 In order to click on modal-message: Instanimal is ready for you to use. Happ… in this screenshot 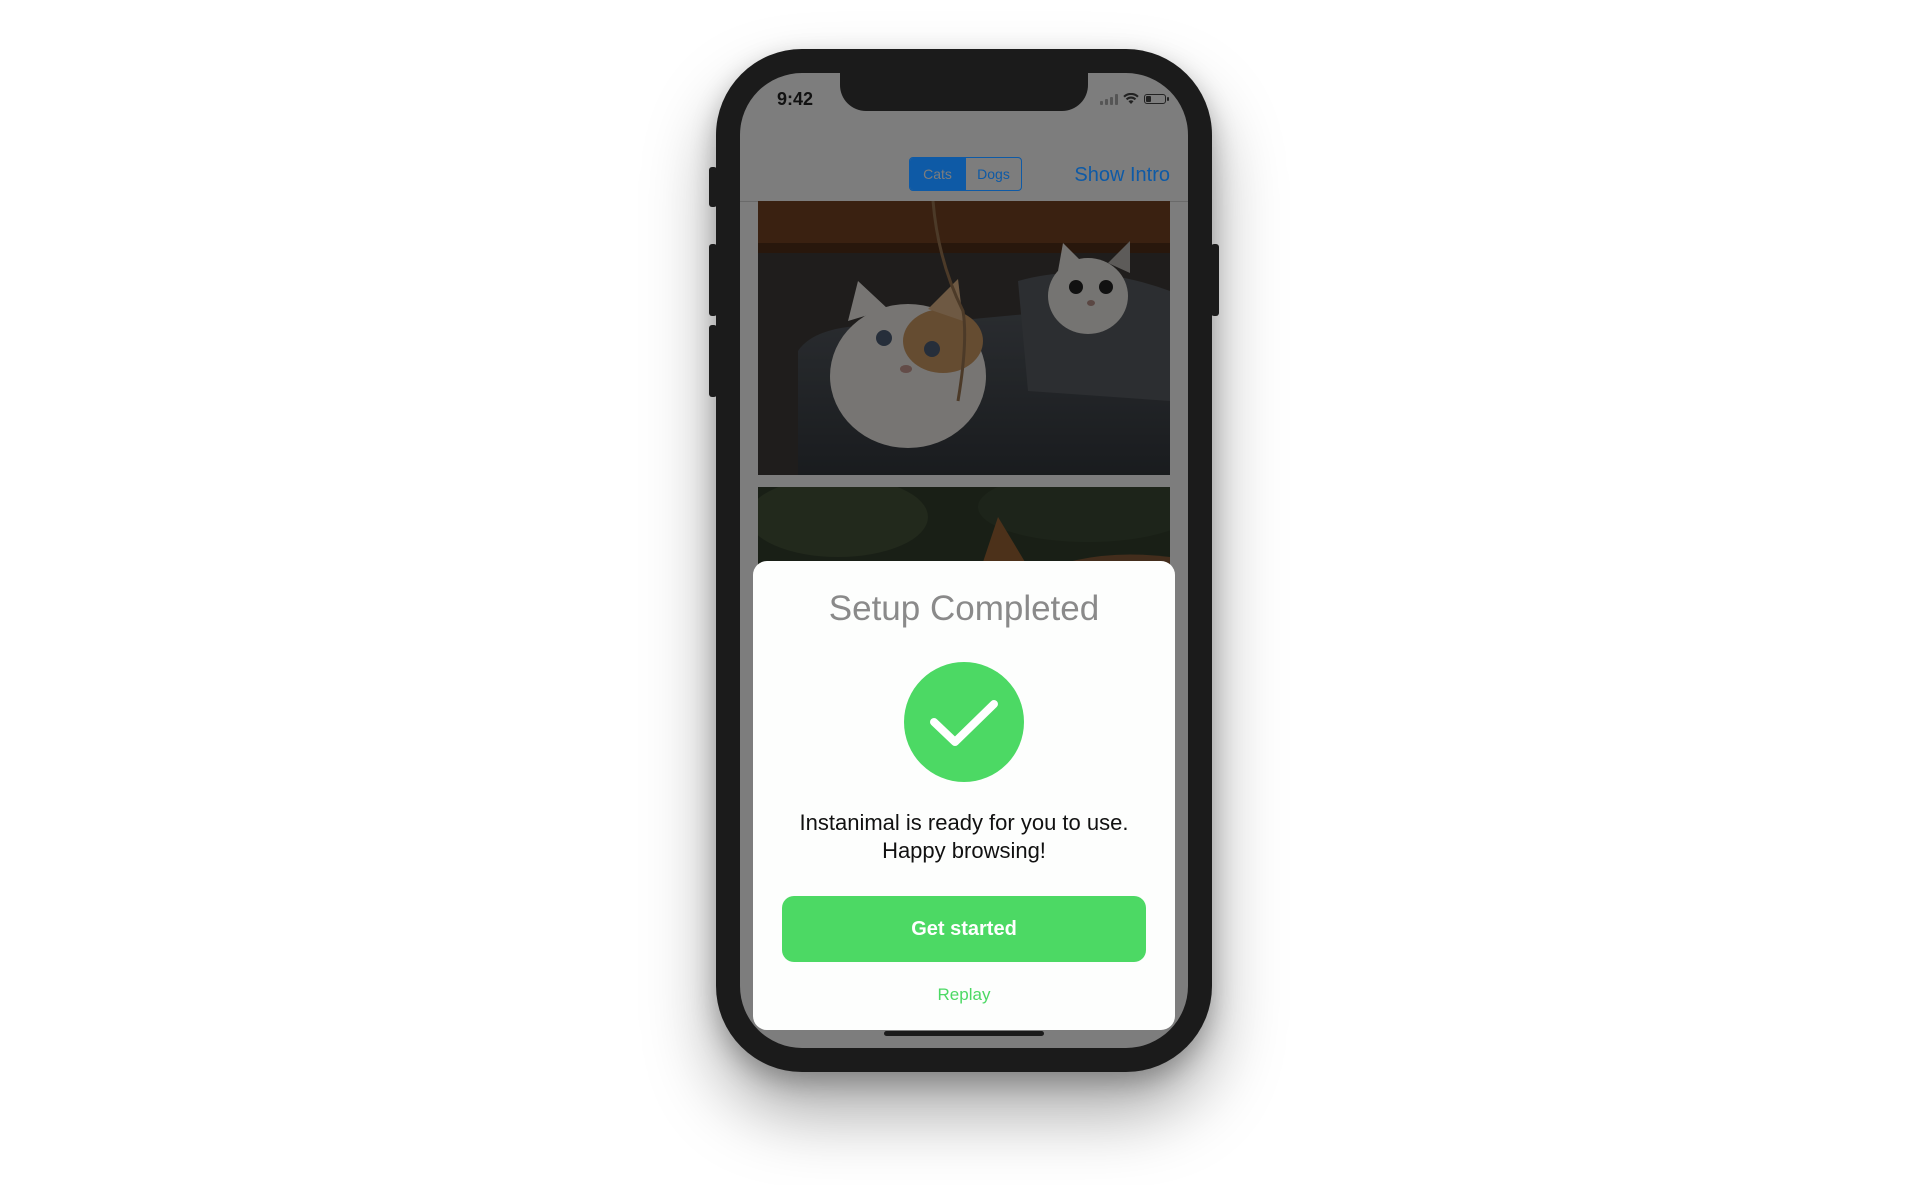, I will do `click(964, 837)`.